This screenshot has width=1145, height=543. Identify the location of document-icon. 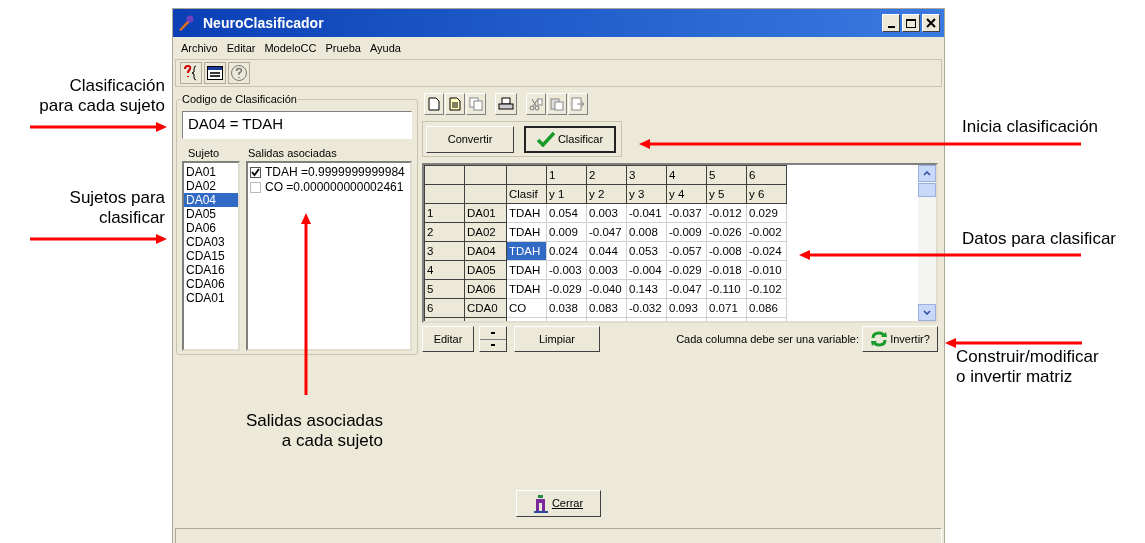
(455, 104).